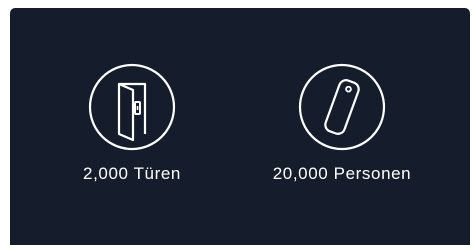 This screenshot has width=476, height=245. Describe the element at coordinates (342, 173) in the screenshot. I see `person-count-label: 20,000 Personen` at that location.